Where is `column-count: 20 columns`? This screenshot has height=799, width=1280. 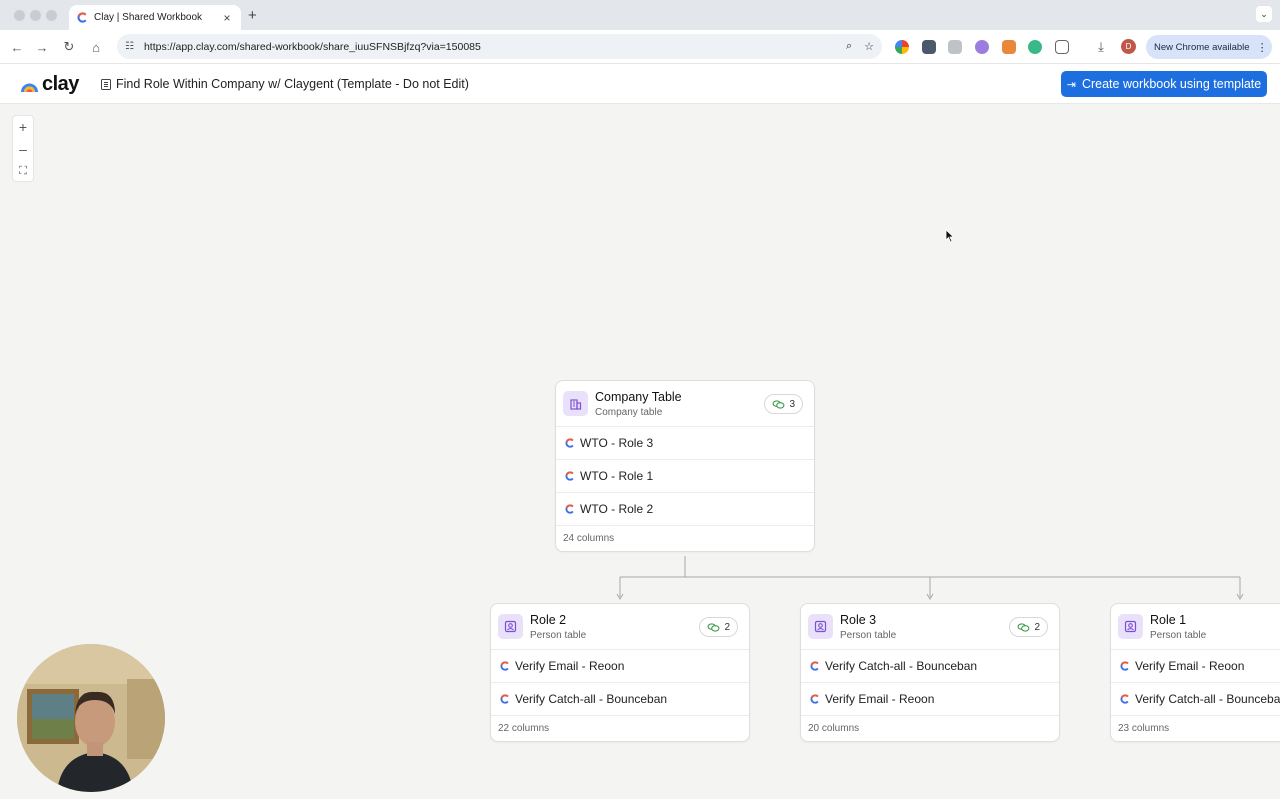
column-count: 20 columns is located at coordinates (834, 728).